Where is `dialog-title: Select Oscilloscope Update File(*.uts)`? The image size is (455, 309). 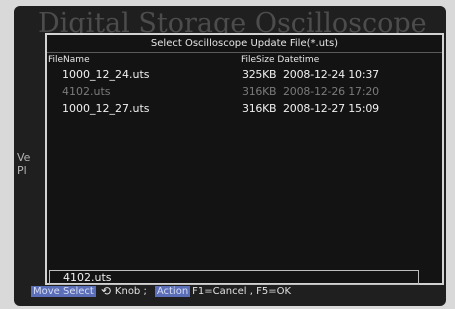 dialog-title: Select Oscilloscope Update File(*.uts) is located at coordinates (244, 44).